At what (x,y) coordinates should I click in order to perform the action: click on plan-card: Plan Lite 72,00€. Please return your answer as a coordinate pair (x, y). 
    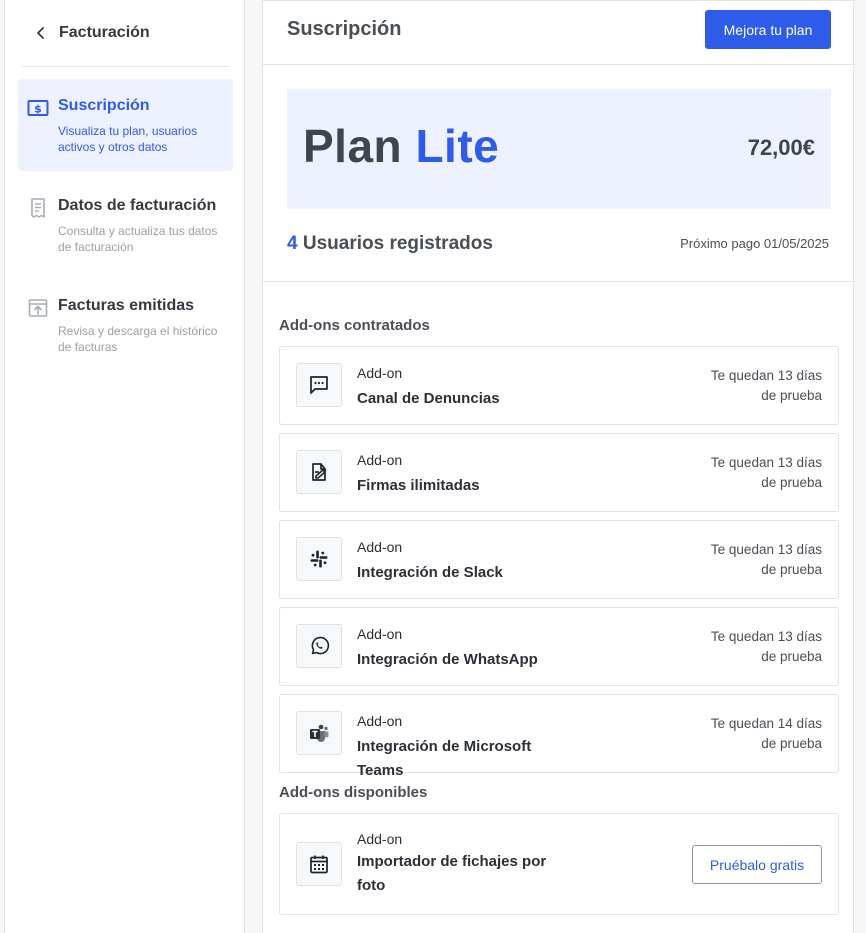
    Looking at the image, I should click on (559, 149).